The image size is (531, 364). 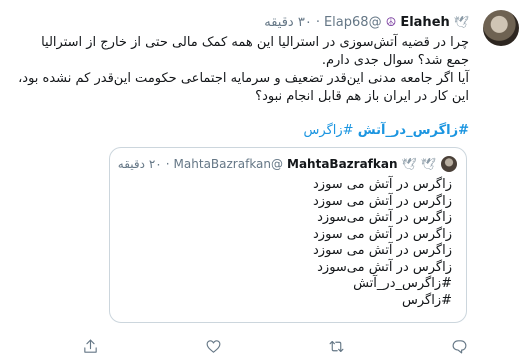 I want to click on reply-button, so click(x=460, y=346).